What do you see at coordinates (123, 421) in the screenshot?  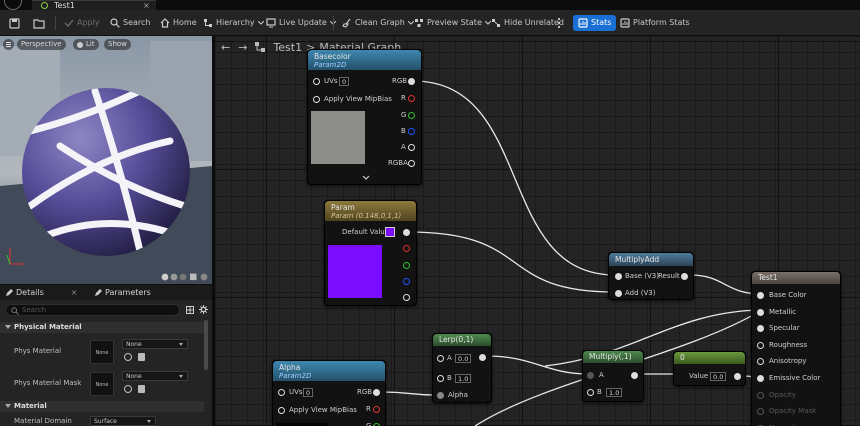 I see `material-domain-combo: Surface` at bounding box center [123, 421].